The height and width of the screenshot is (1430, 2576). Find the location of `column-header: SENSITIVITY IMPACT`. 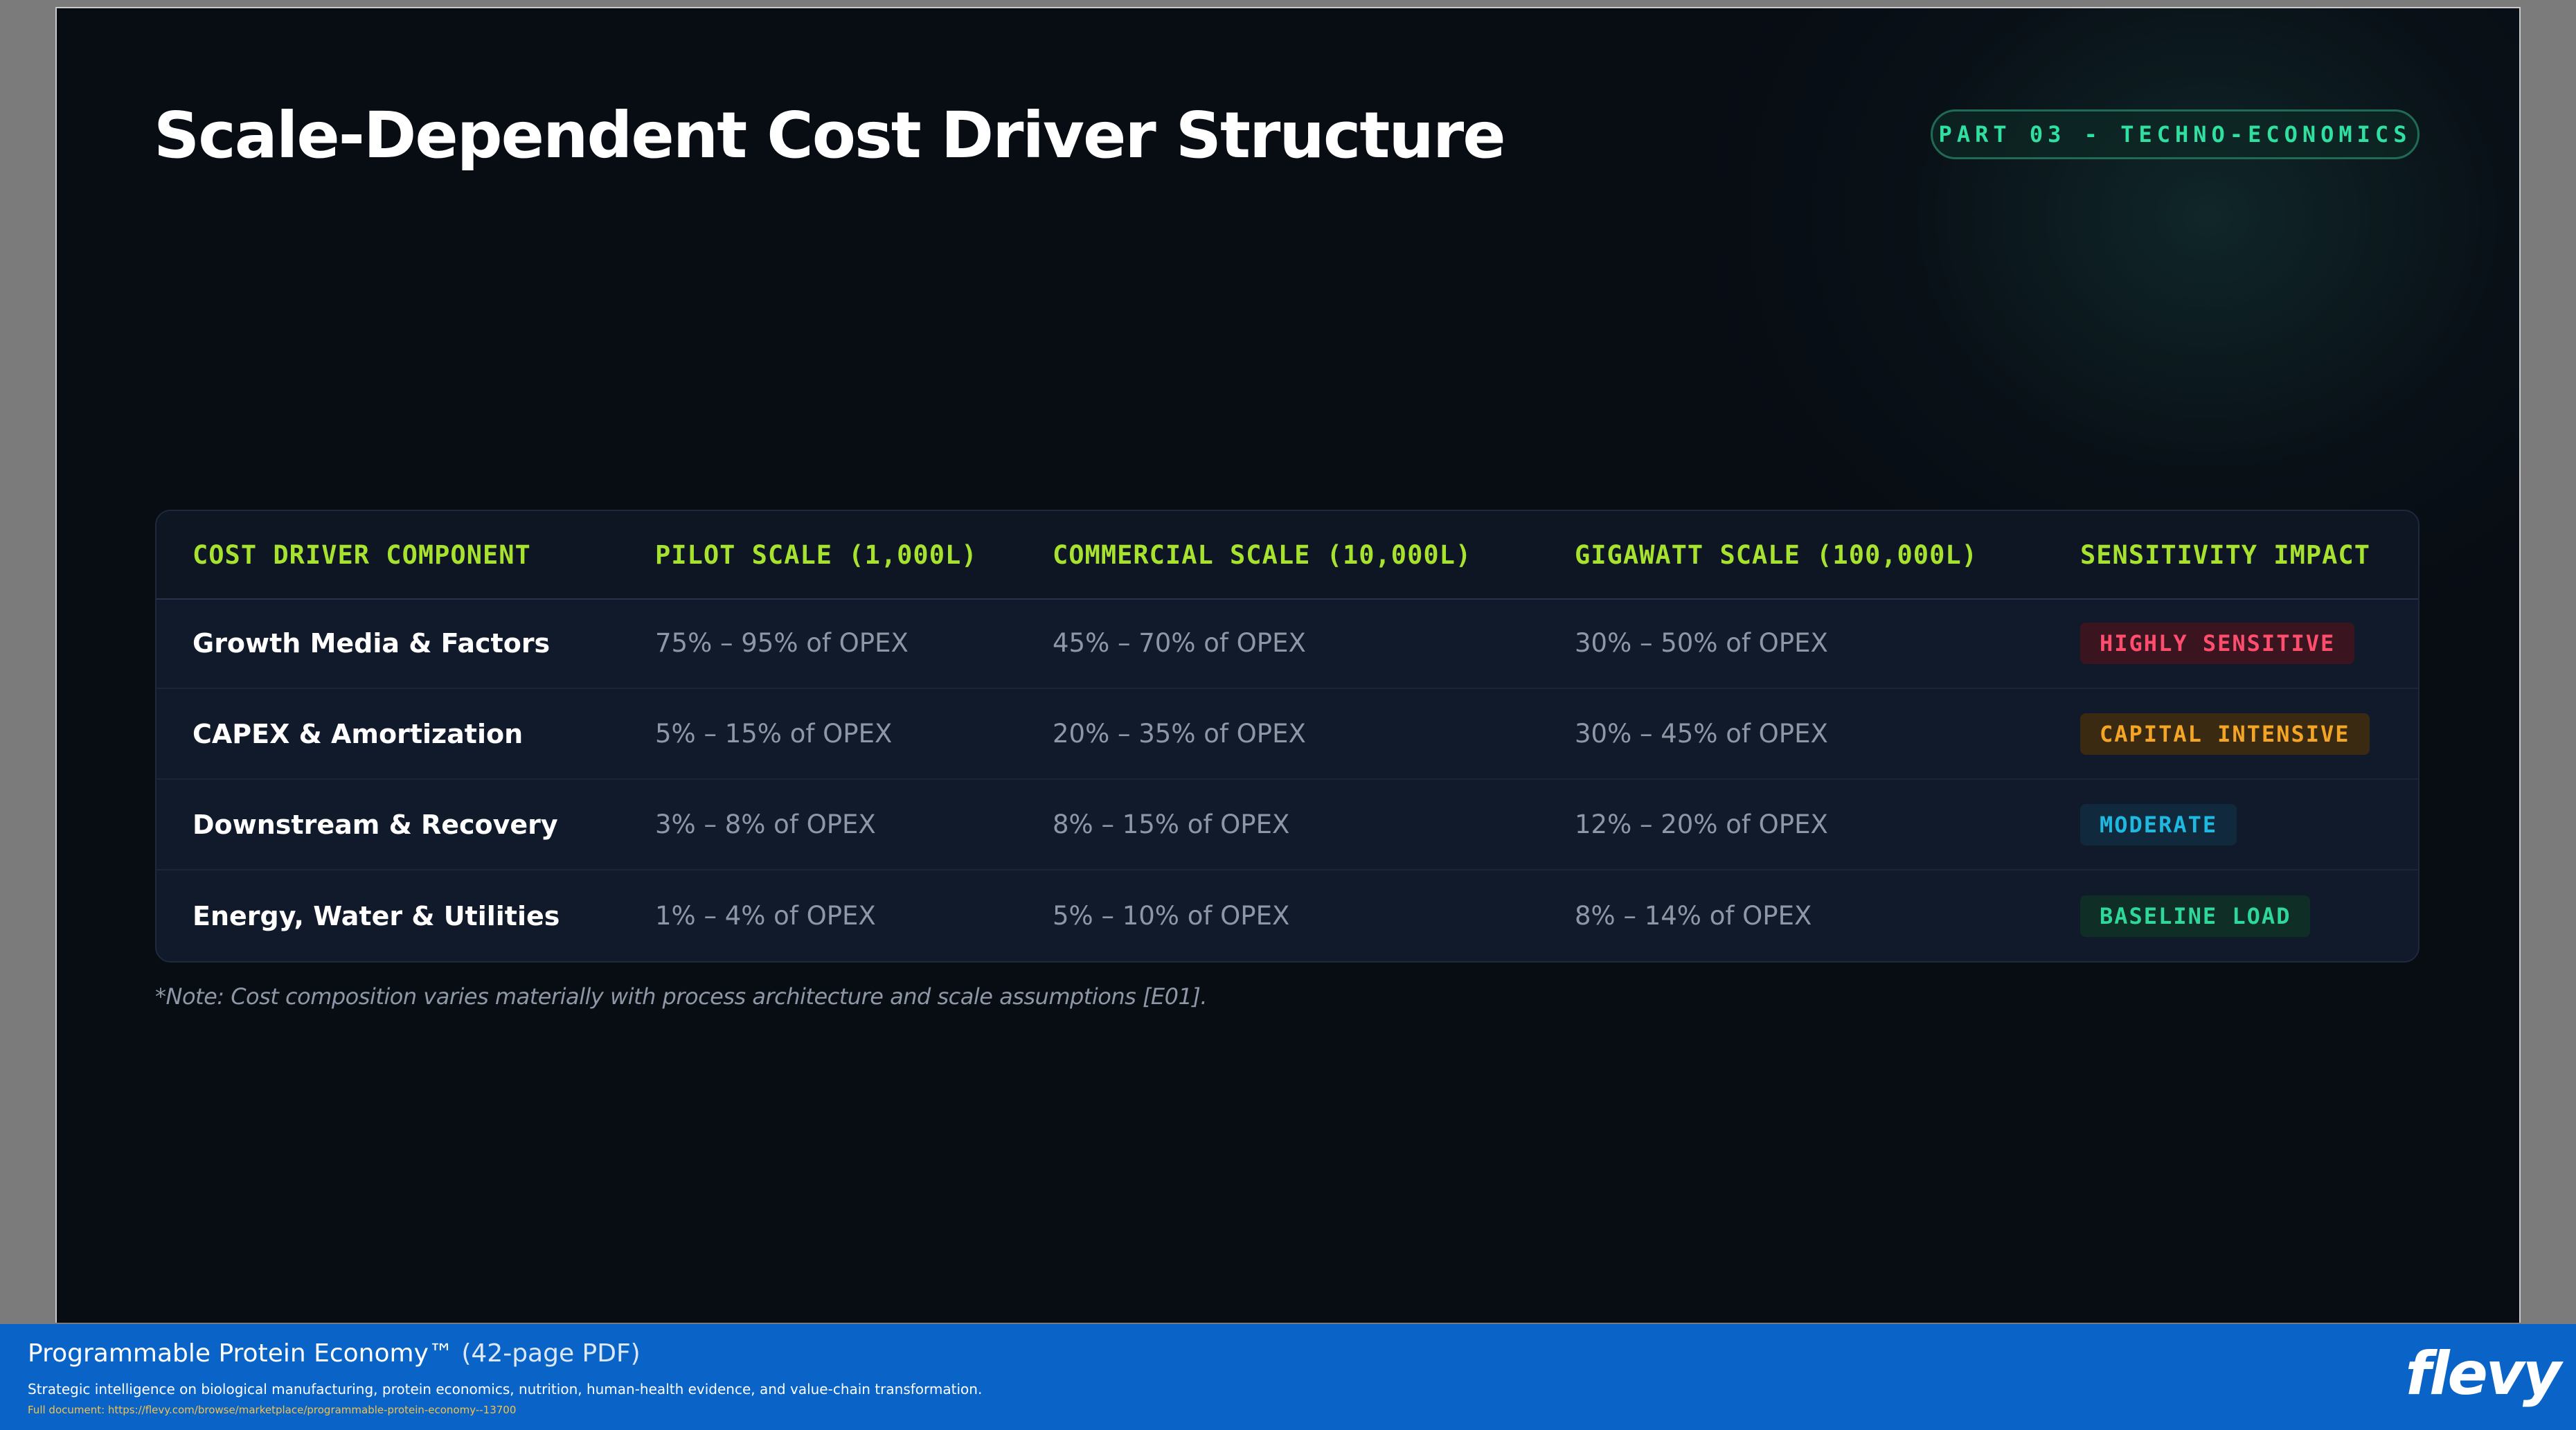

column-header: SENSITIVITY IMPACT is located at coordinates (2225, 554).